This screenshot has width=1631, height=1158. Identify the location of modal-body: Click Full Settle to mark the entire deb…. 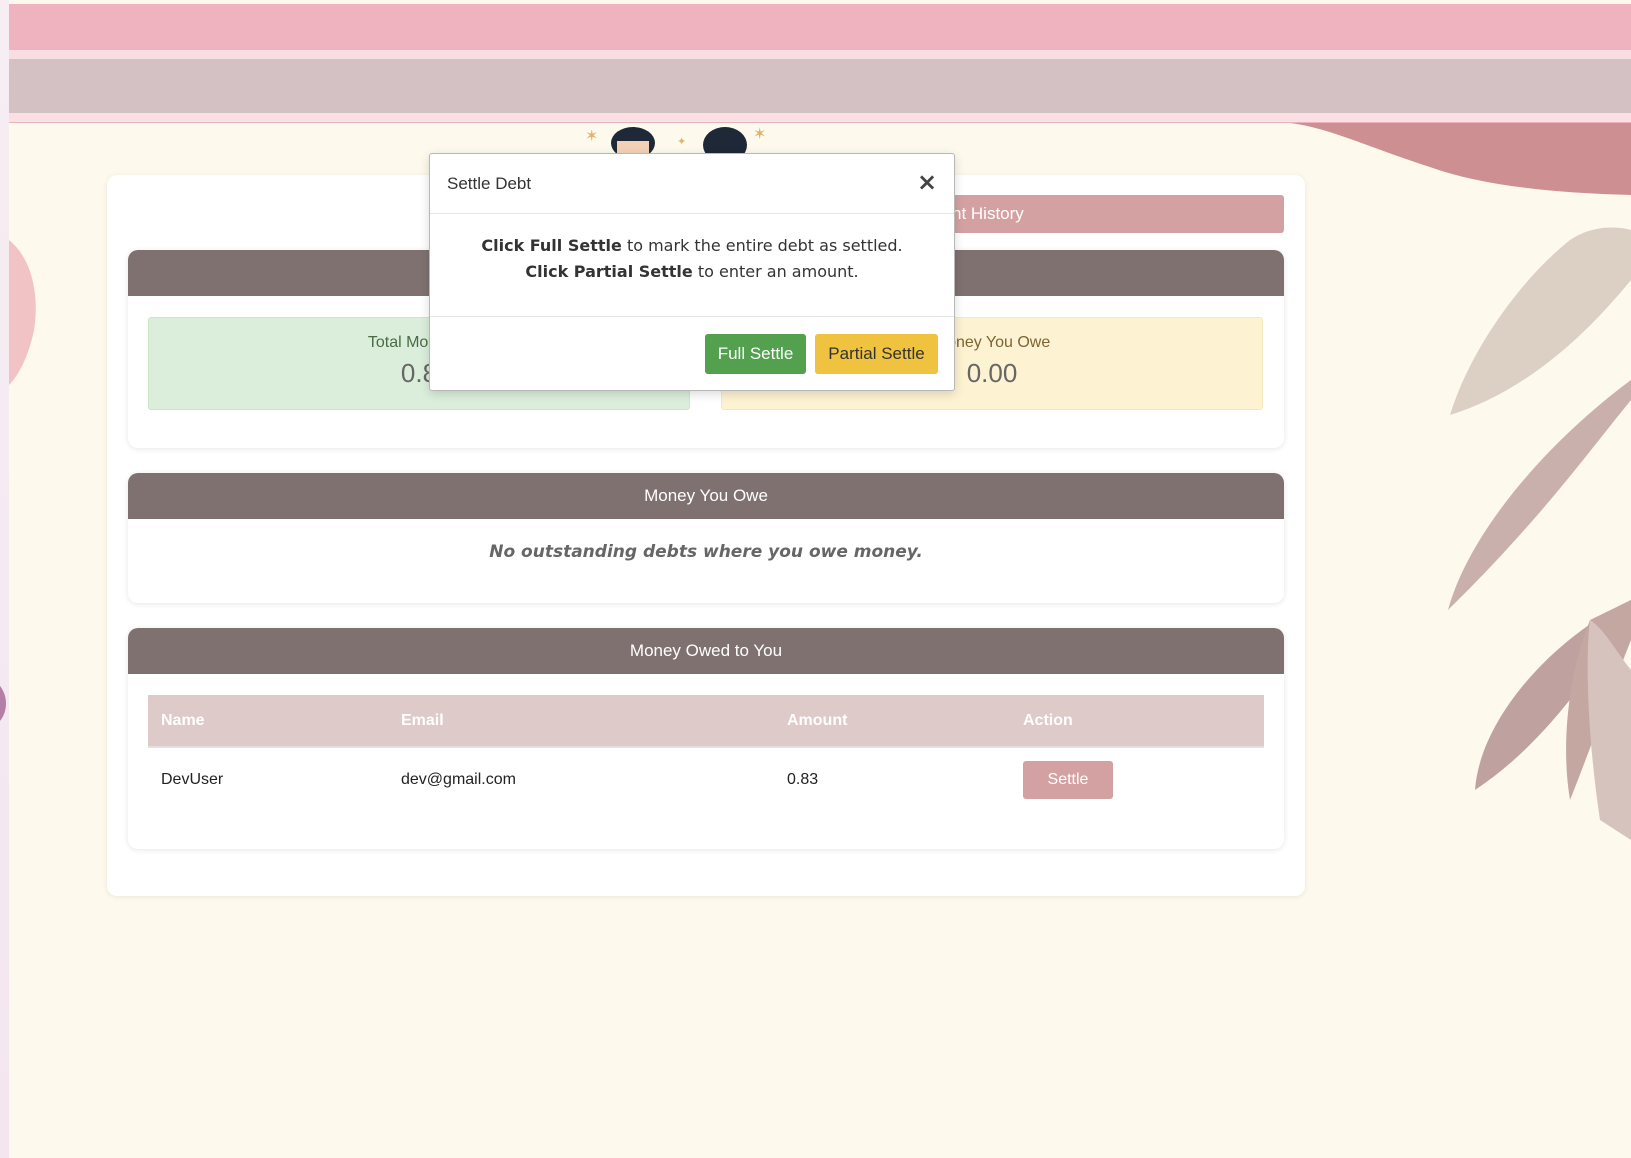
(692, 265).